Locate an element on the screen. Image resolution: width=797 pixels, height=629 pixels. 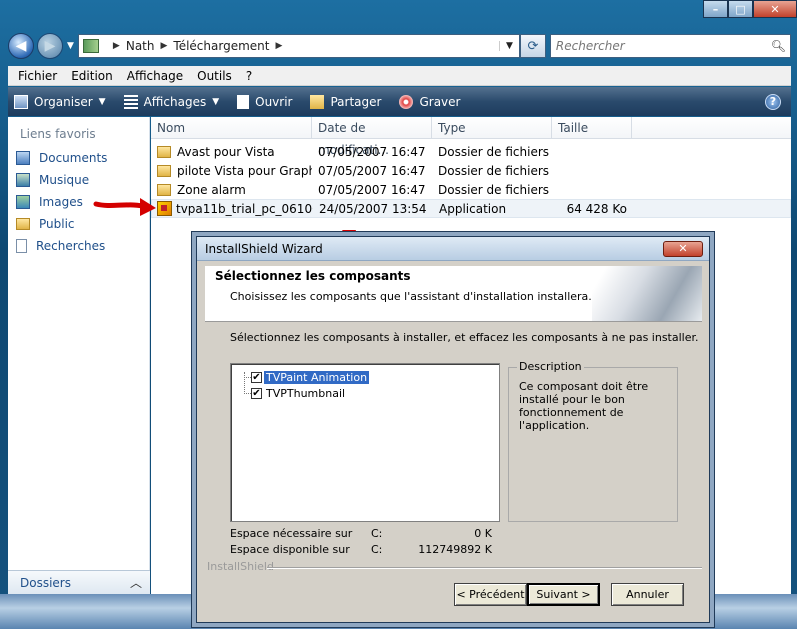
description-legend: Description is located at coordinates (550, 366).